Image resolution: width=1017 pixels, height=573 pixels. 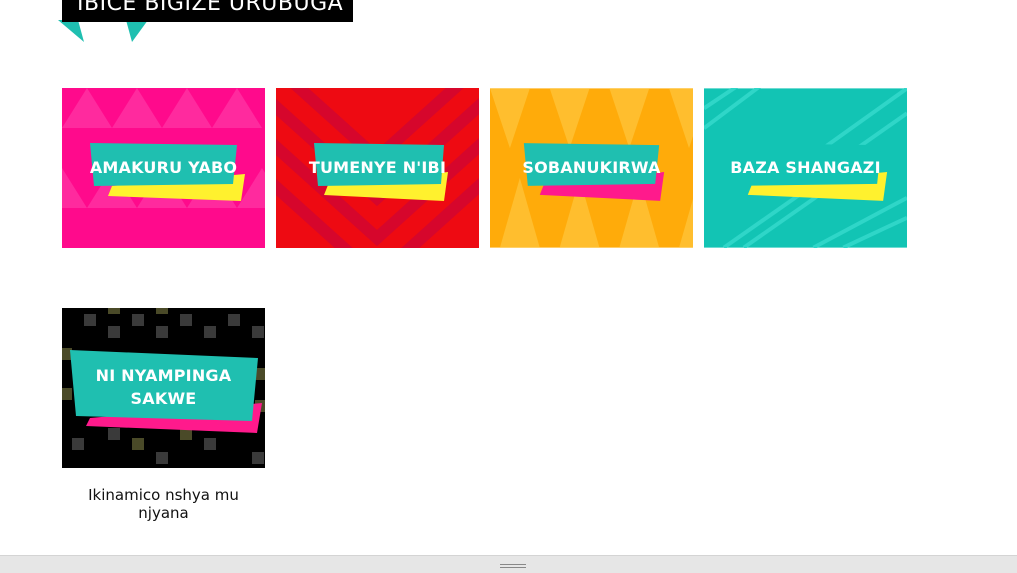 I want to click on bottom-resize-bar, so click(x=508, y=564).